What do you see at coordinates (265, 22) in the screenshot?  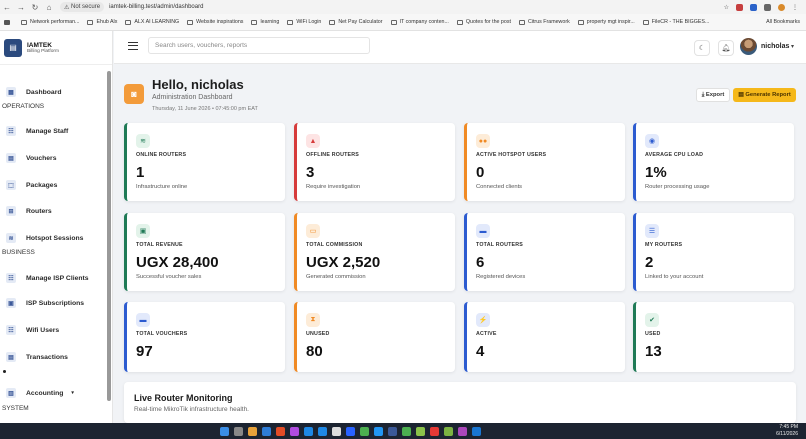 I see `bookmark-item: learning` at bounding box center [265, 22].